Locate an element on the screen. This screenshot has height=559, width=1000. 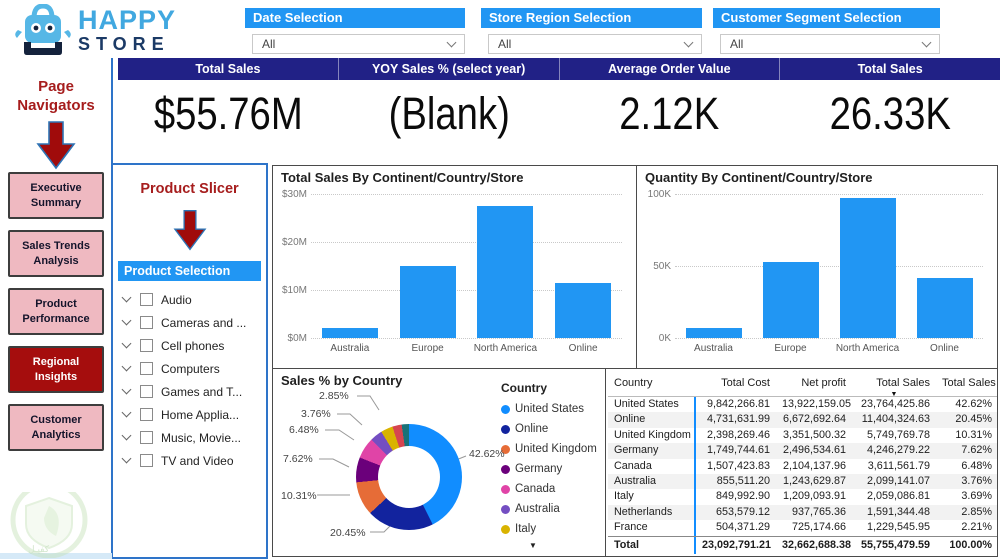
x-axis-label: Australia is located at coordinates (350, 348).